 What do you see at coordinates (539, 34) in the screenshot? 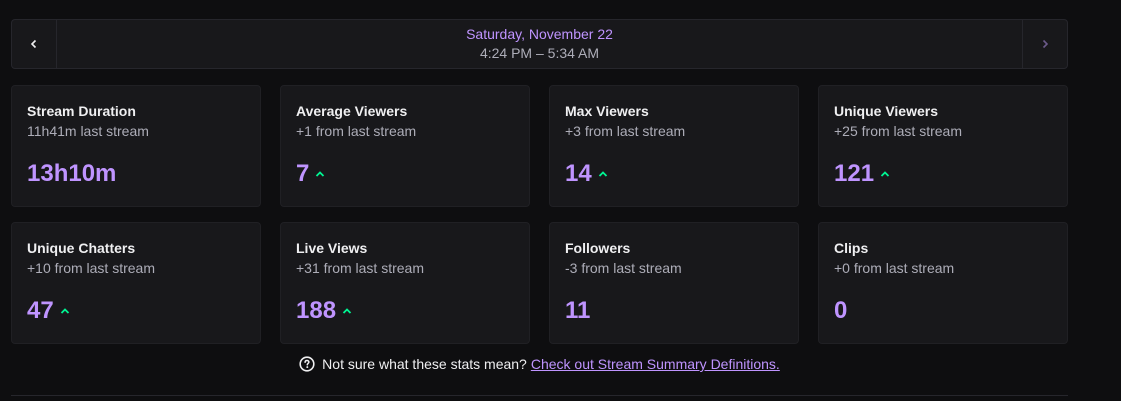
I see `stream-date-title: Saturday, November 22` at bounding box center [539, 34].